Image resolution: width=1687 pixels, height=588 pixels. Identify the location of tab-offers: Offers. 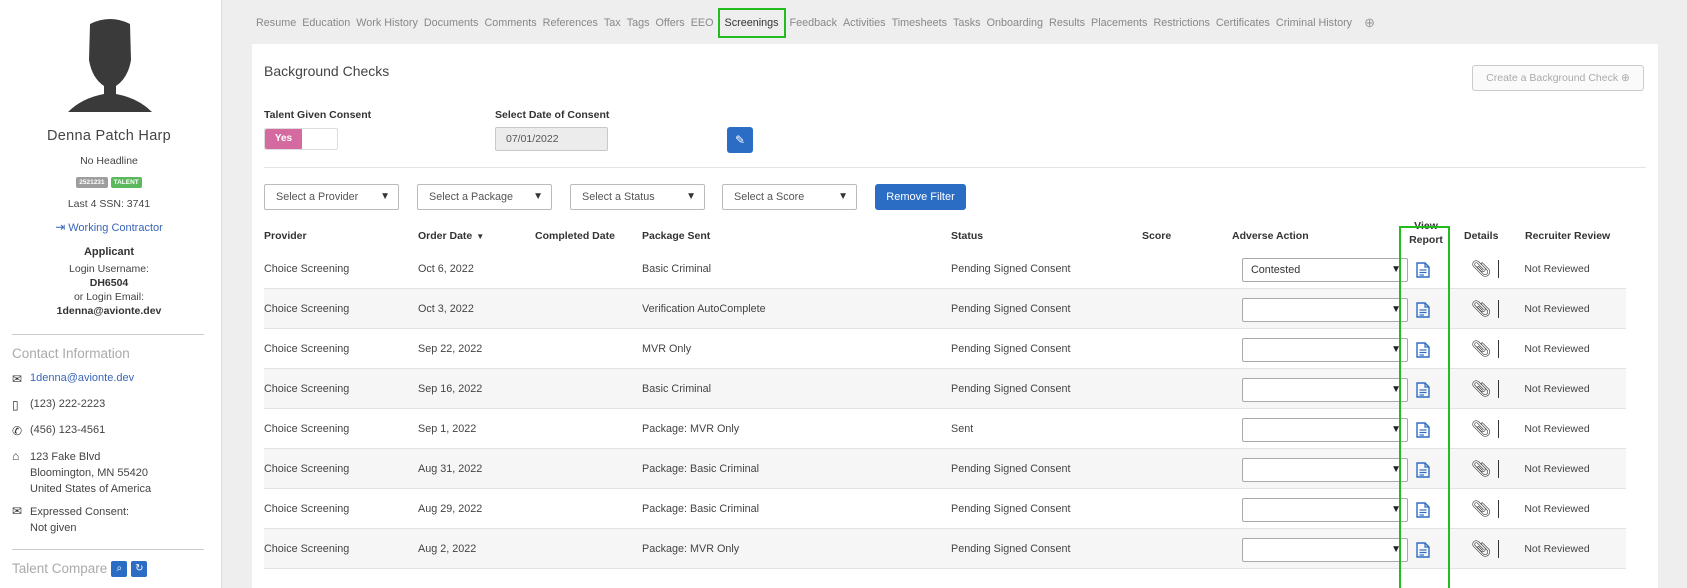
(670, 23).